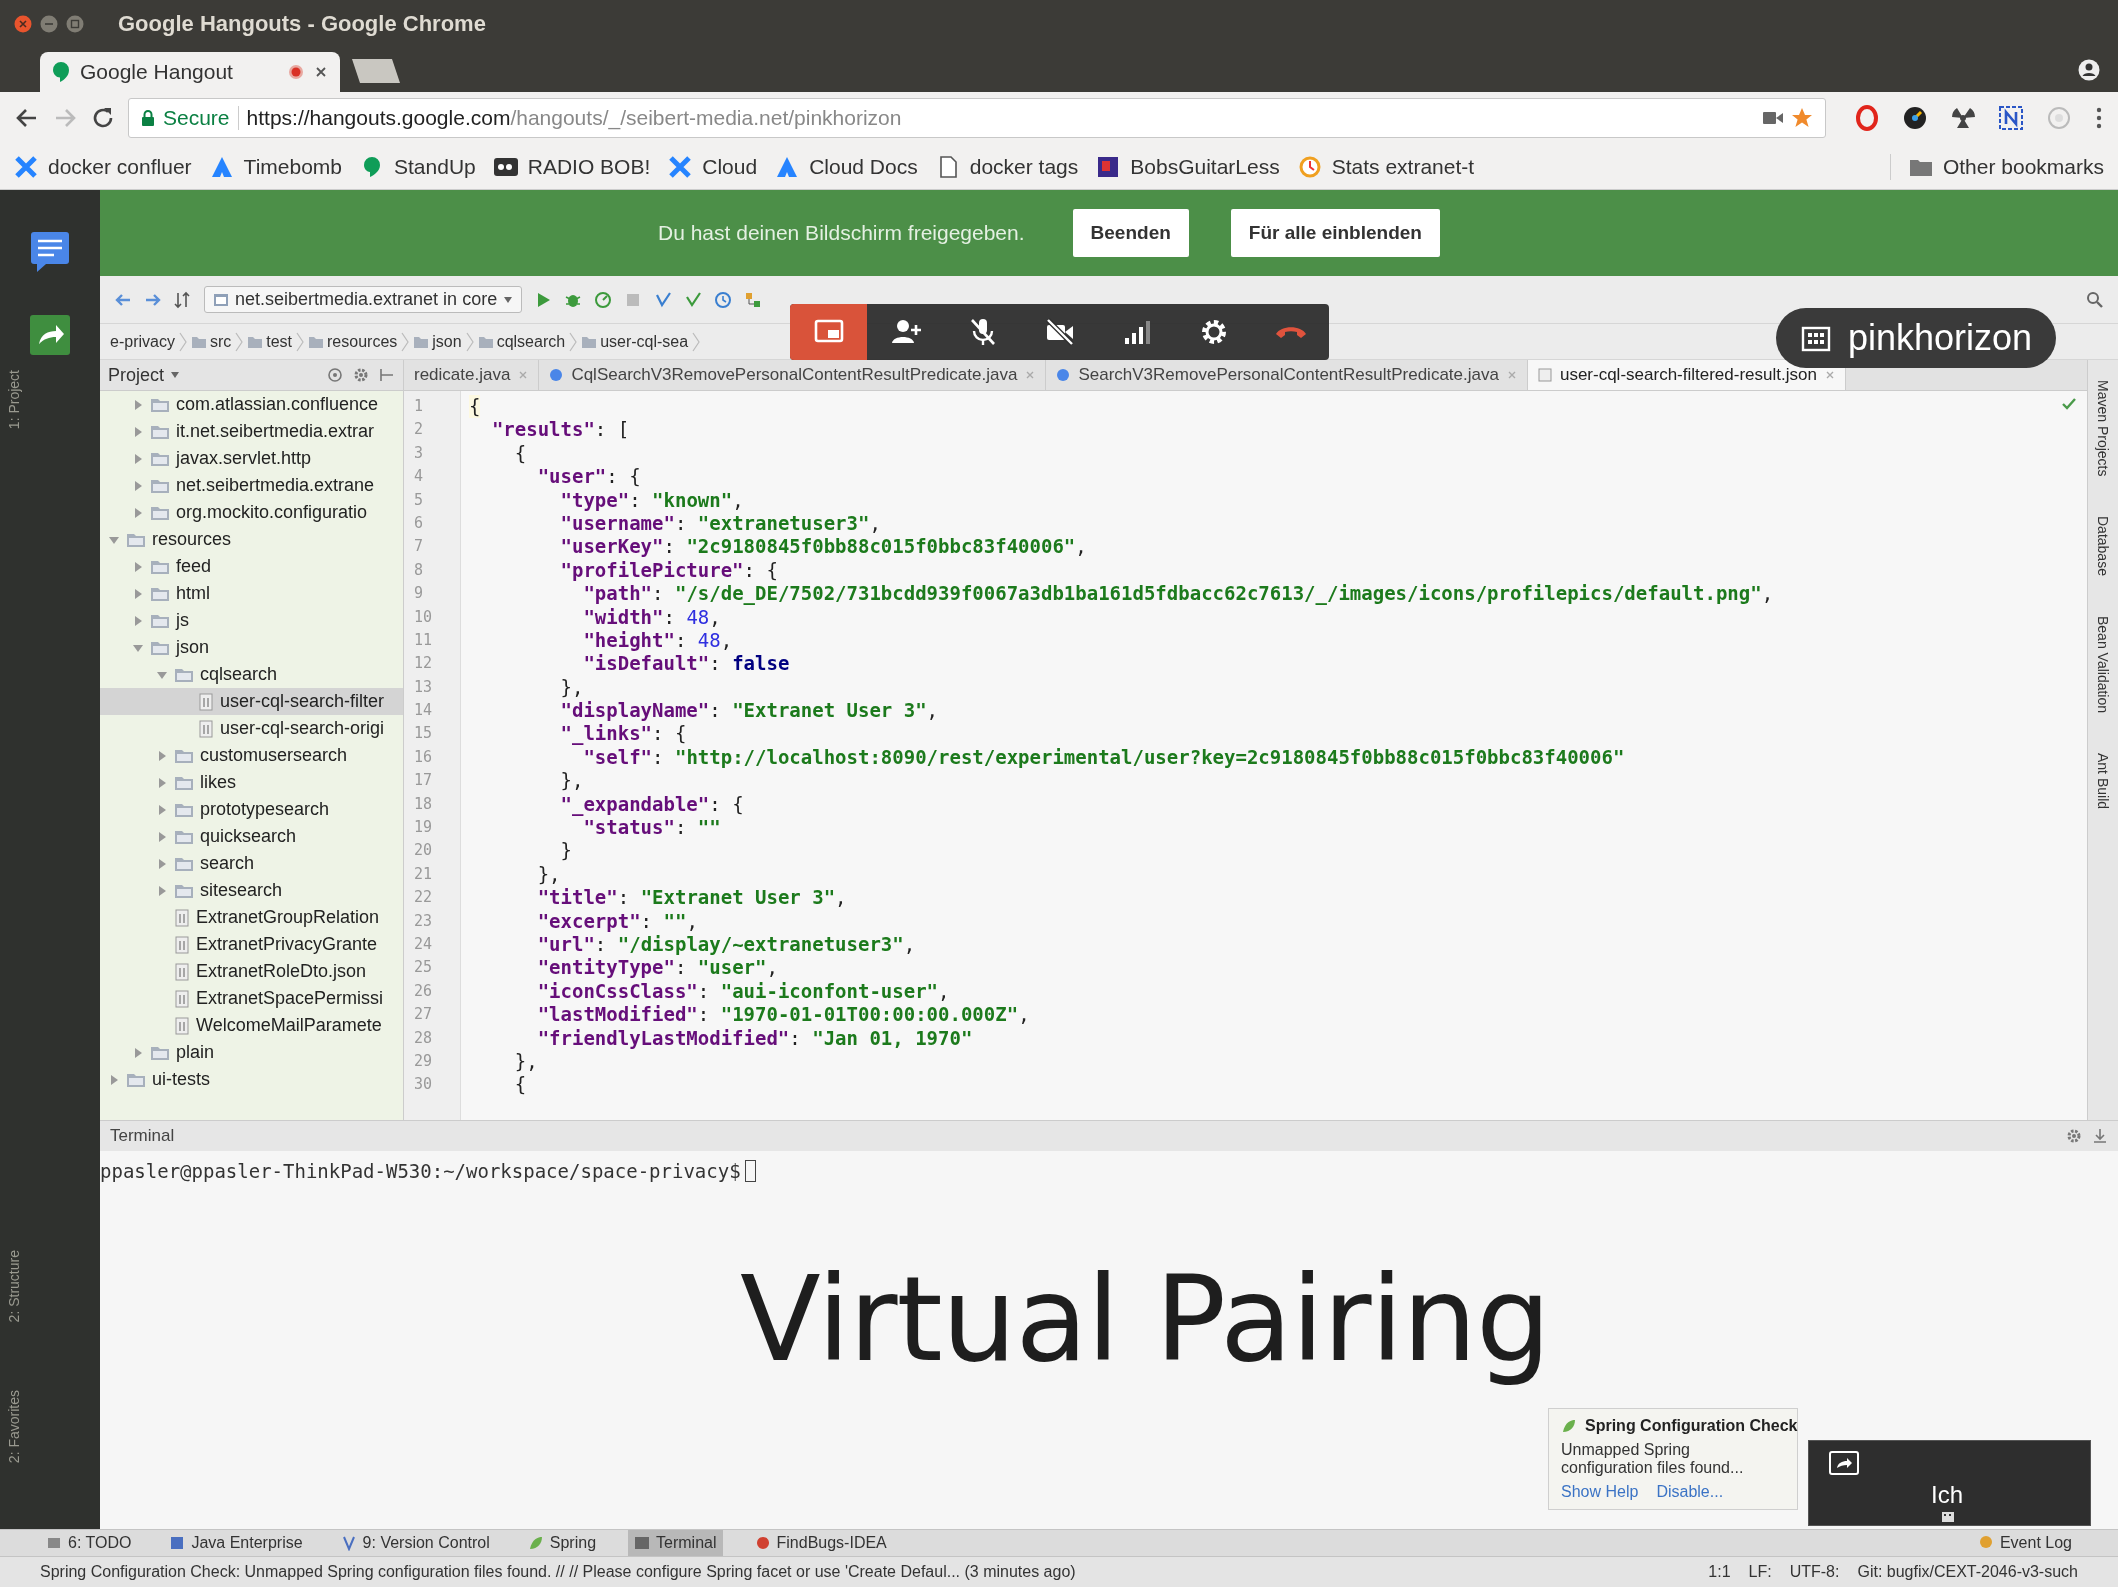 The height and width of the screenshot is (1587, 2118). What do you see at coordinates (2099, 118) in the screenshot?
I see `menu-icon` at bounding box center [2099, 118].